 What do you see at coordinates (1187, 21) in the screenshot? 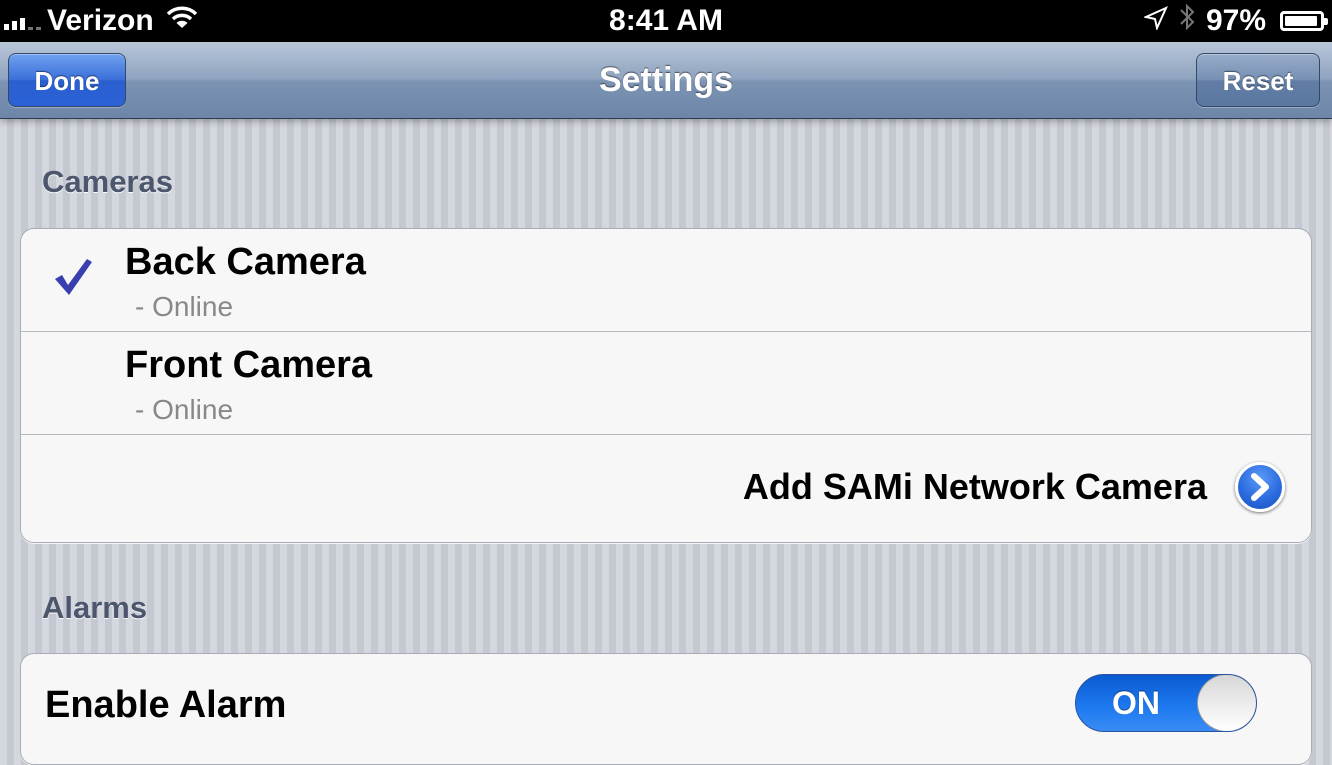
I see `bluetooth-icon` at bounding box center [1187, 21].